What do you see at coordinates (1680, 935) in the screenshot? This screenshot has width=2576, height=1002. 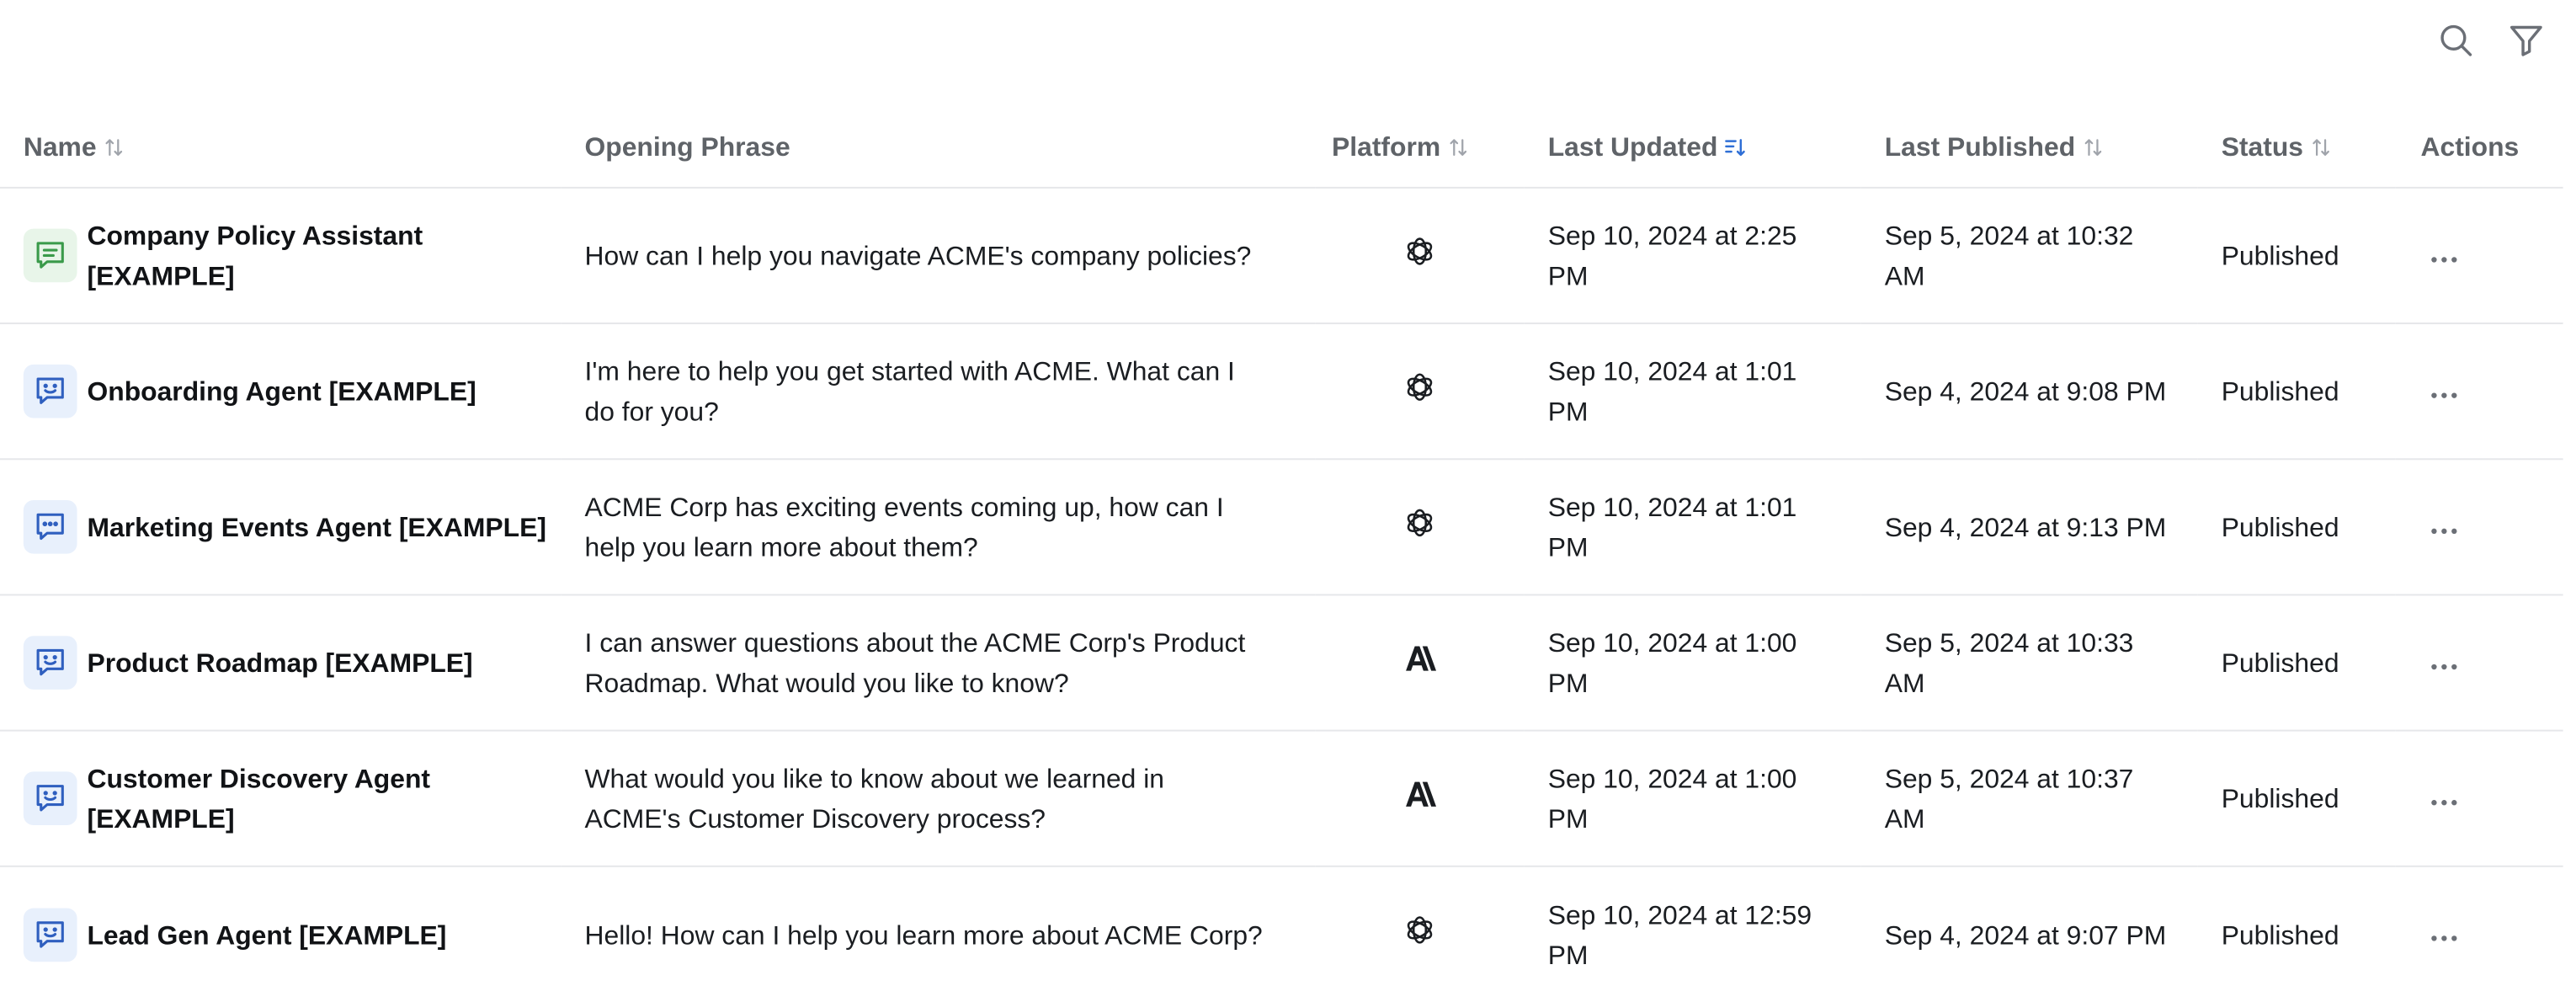 I see `last-updated: Sep 10, 2024 at 12:59 PM` at bounding box center [1680, 935].